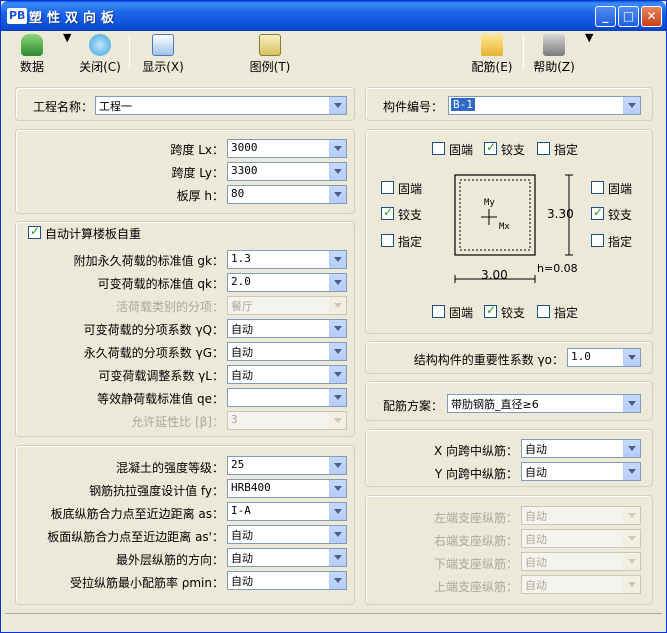  What do you see at coordinates (287, 374) in the screenshot?
I see `gamma-l-combo: 自动` at bounding box center [287, 374].